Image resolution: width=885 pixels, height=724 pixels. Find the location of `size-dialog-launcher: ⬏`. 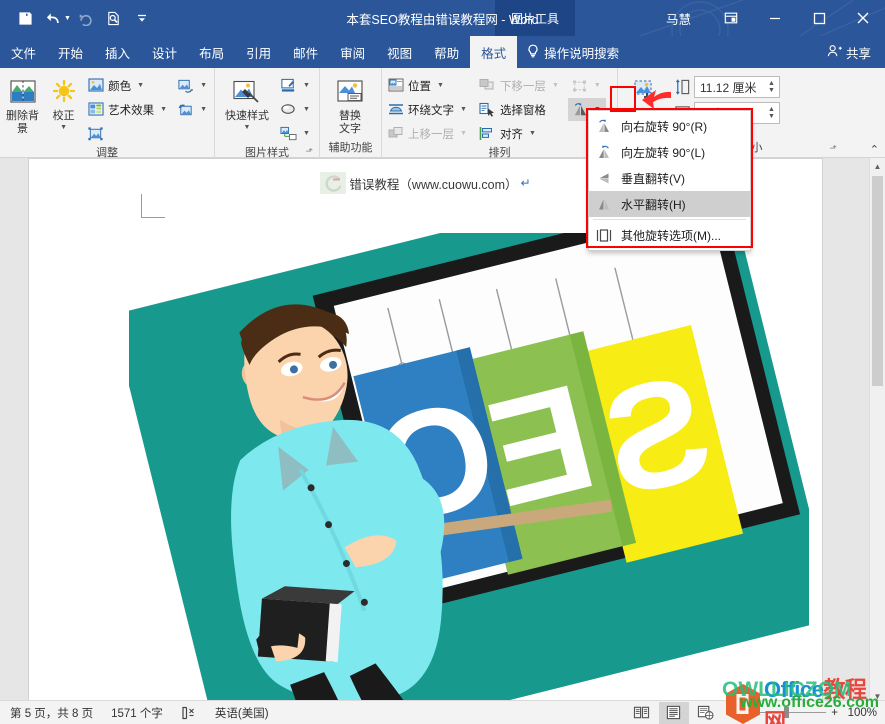

size-dialog-launcher: ⬏ is located at coordinates (833, 148).